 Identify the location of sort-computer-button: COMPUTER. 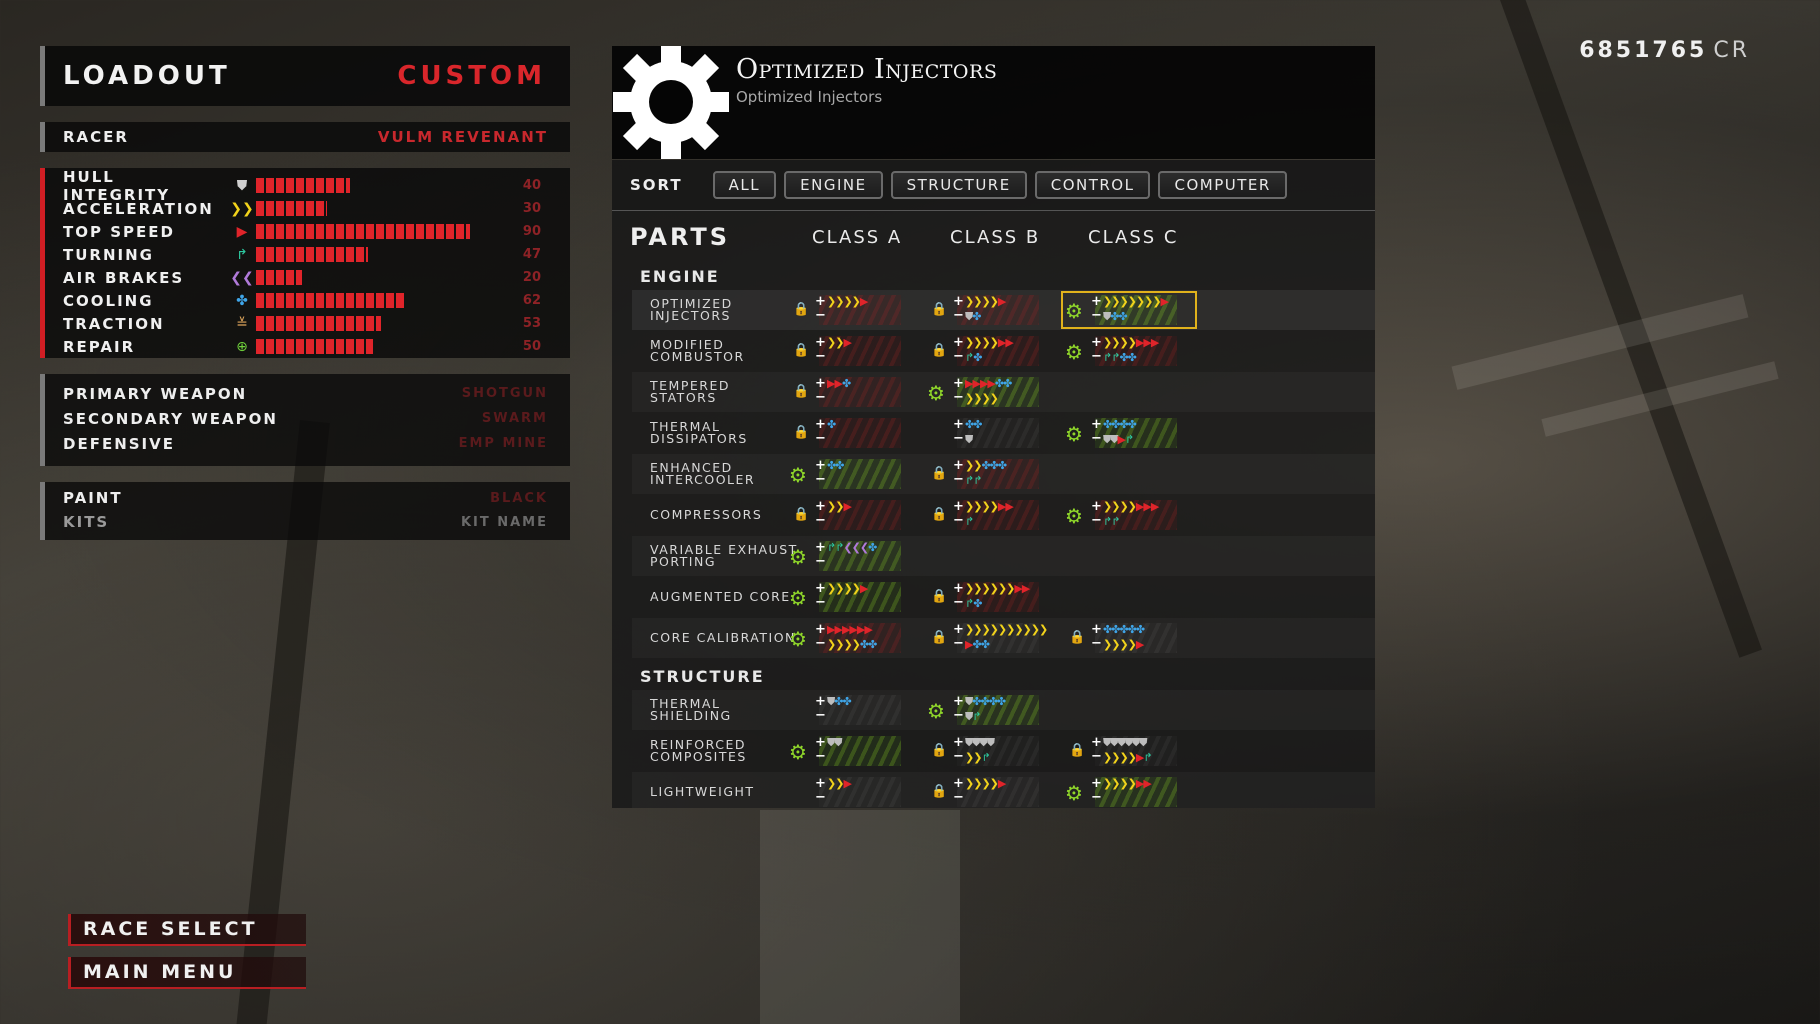
(1222, 185).